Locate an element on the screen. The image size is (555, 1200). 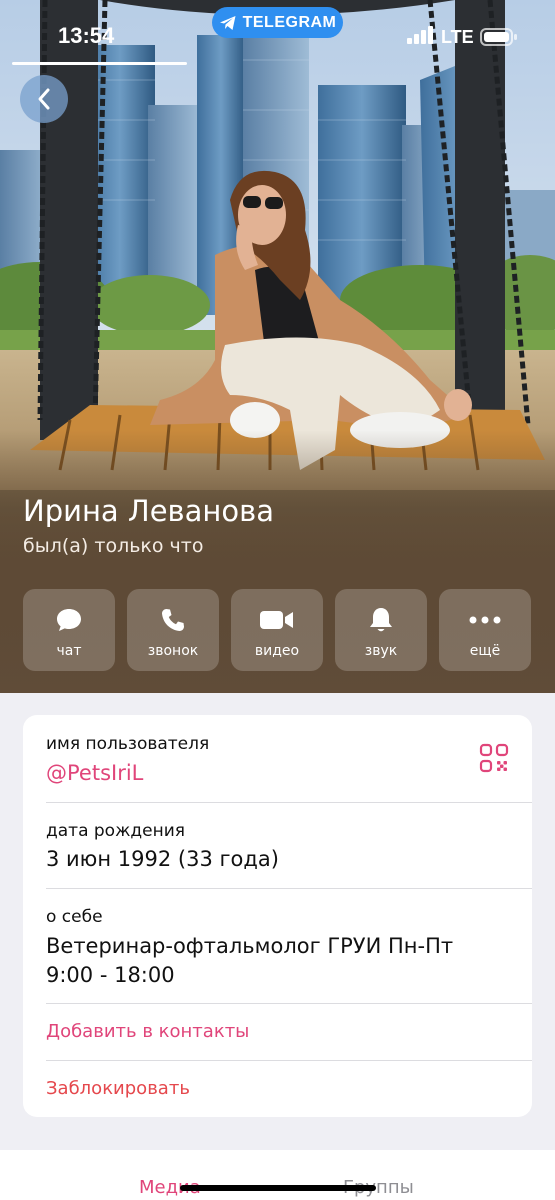
video-button: видео is located at coordinates (277, 630).